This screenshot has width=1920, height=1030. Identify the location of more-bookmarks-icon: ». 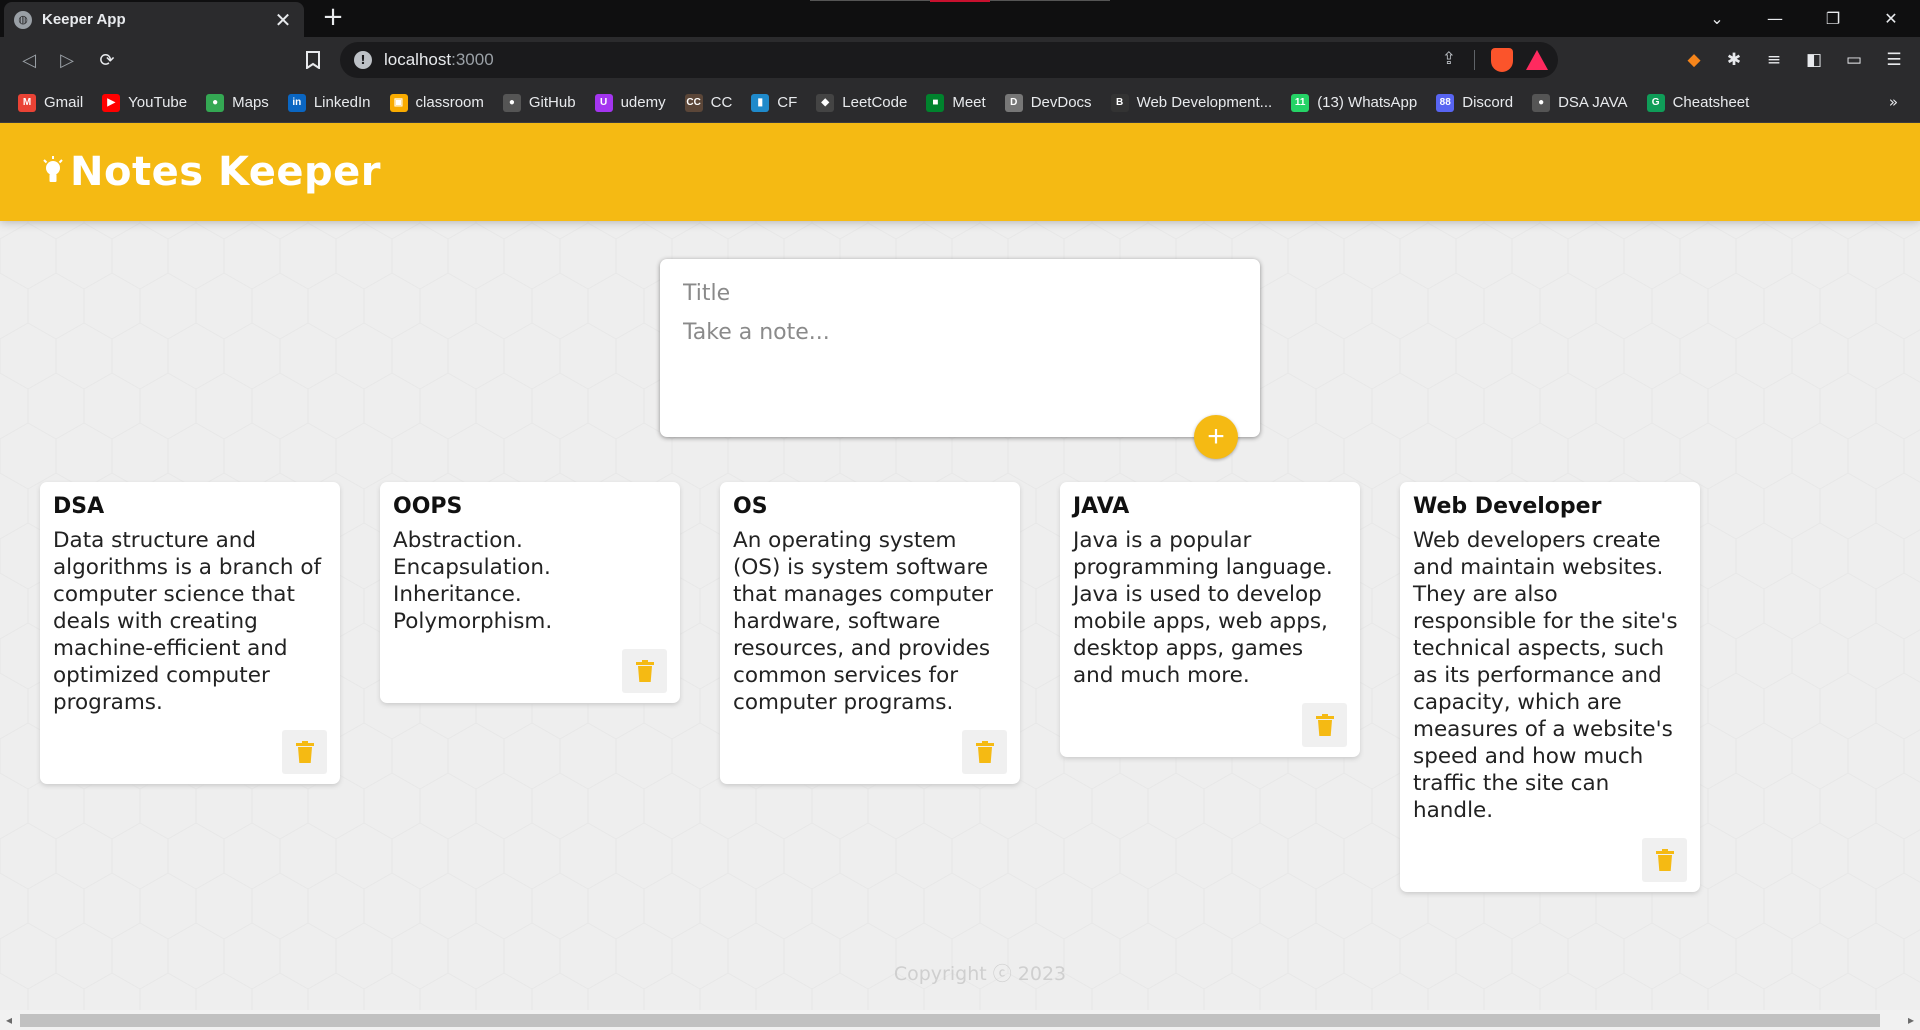
(1893, 102).